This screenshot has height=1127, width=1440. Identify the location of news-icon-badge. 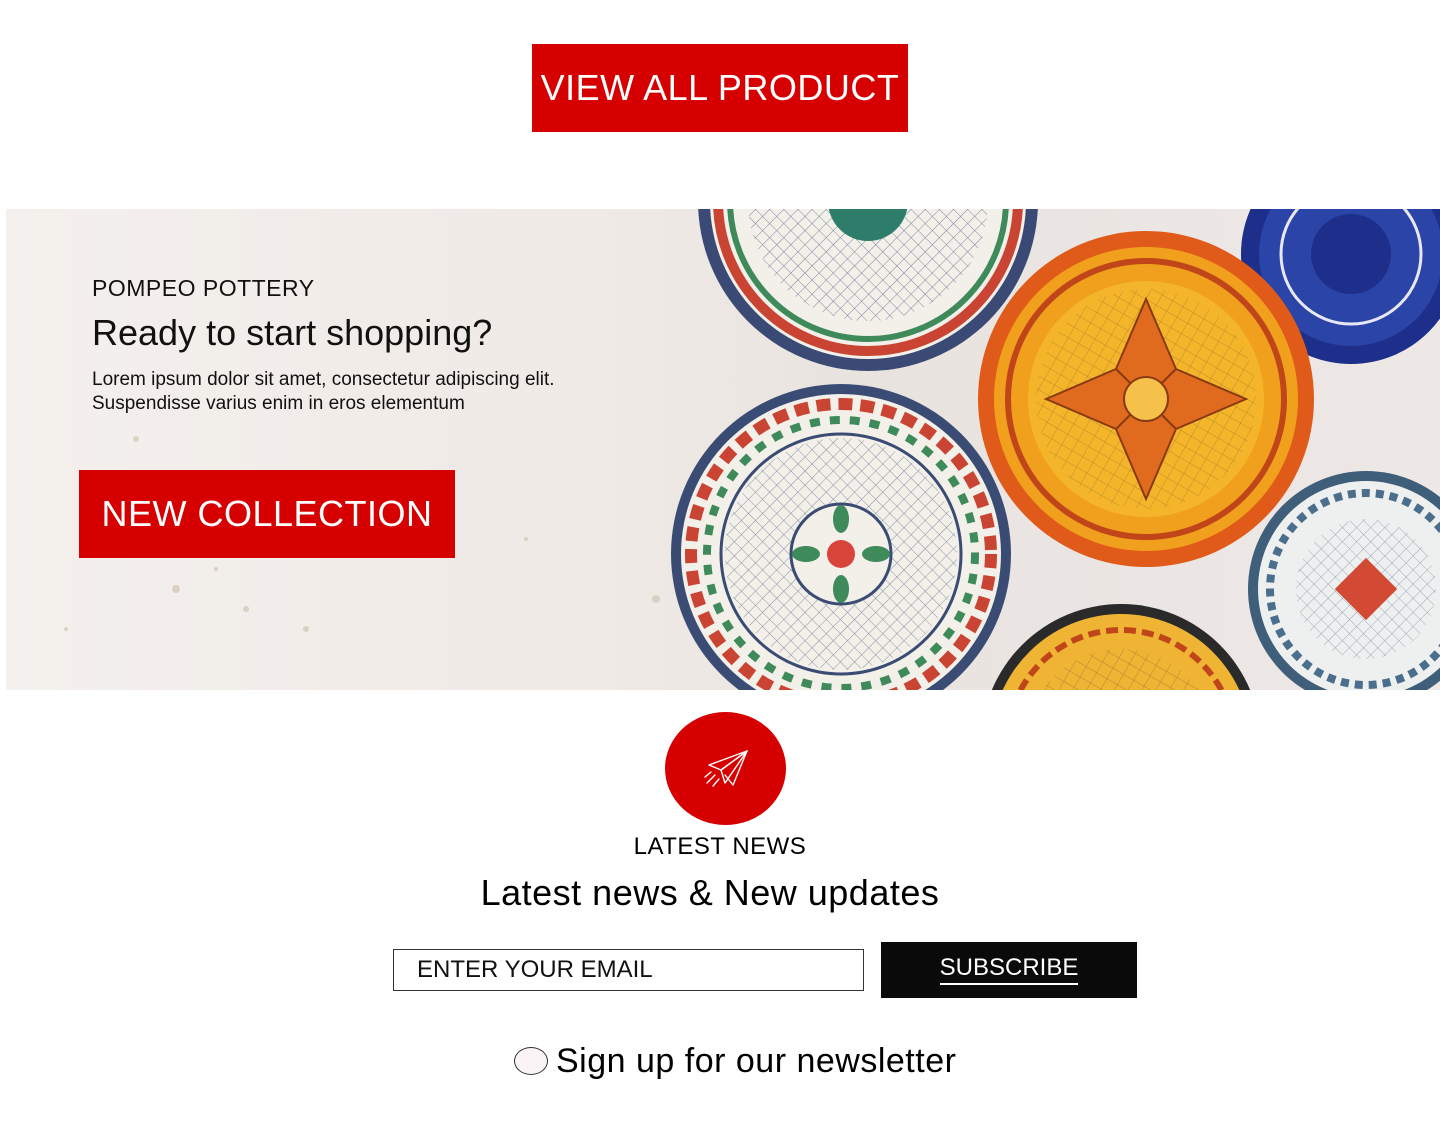
(725, 768).